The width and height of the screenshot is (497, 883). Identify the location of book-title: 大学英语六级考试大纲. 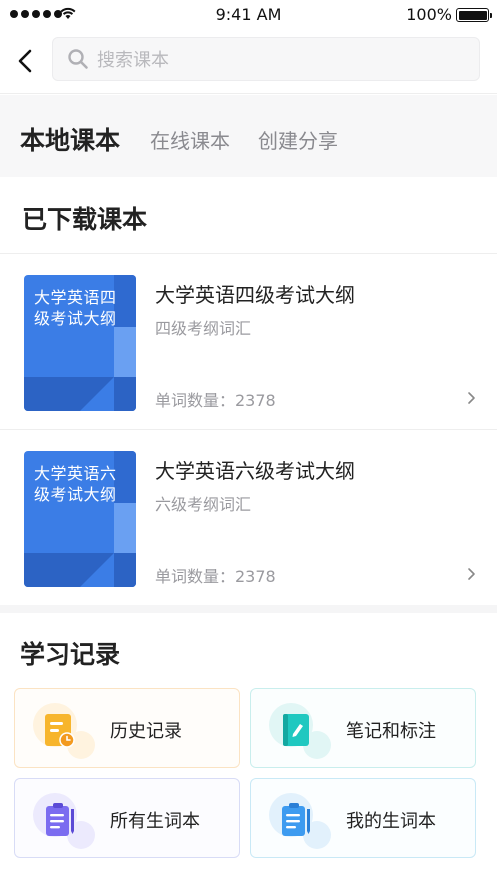
(255, 471).